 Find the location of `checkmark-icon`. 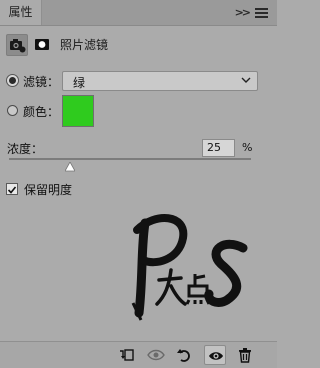

checkmark-icon is located at coordinates (12, 190).